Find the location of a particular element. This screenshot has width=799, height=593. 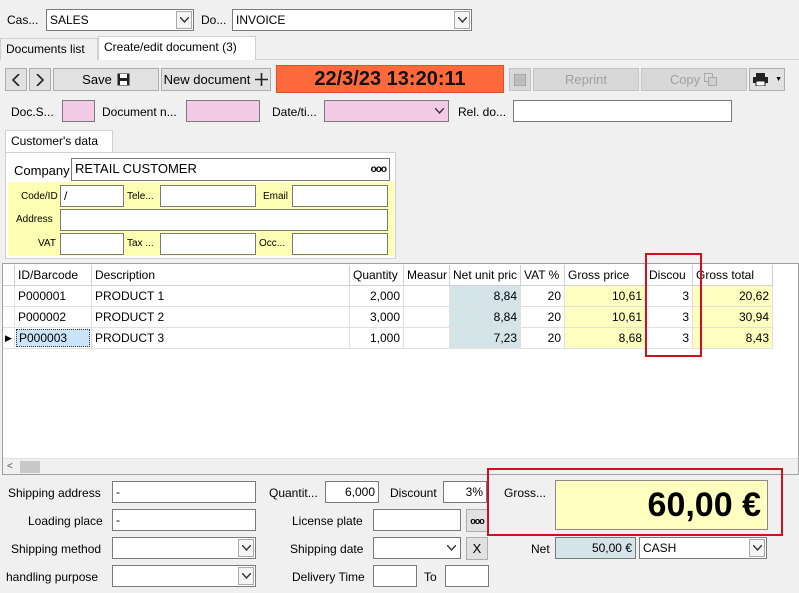

cell-description: PRODUCT 1 is located at coordinates (221, 296).